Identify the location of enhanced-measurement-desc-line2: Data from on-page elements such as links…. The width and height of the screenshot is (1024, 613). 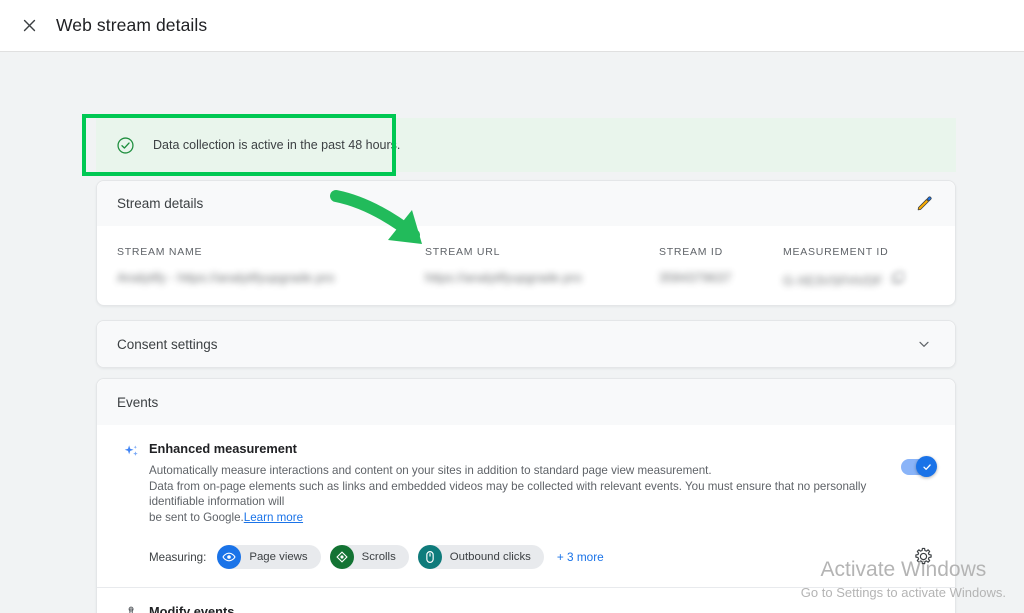
(508, 494).